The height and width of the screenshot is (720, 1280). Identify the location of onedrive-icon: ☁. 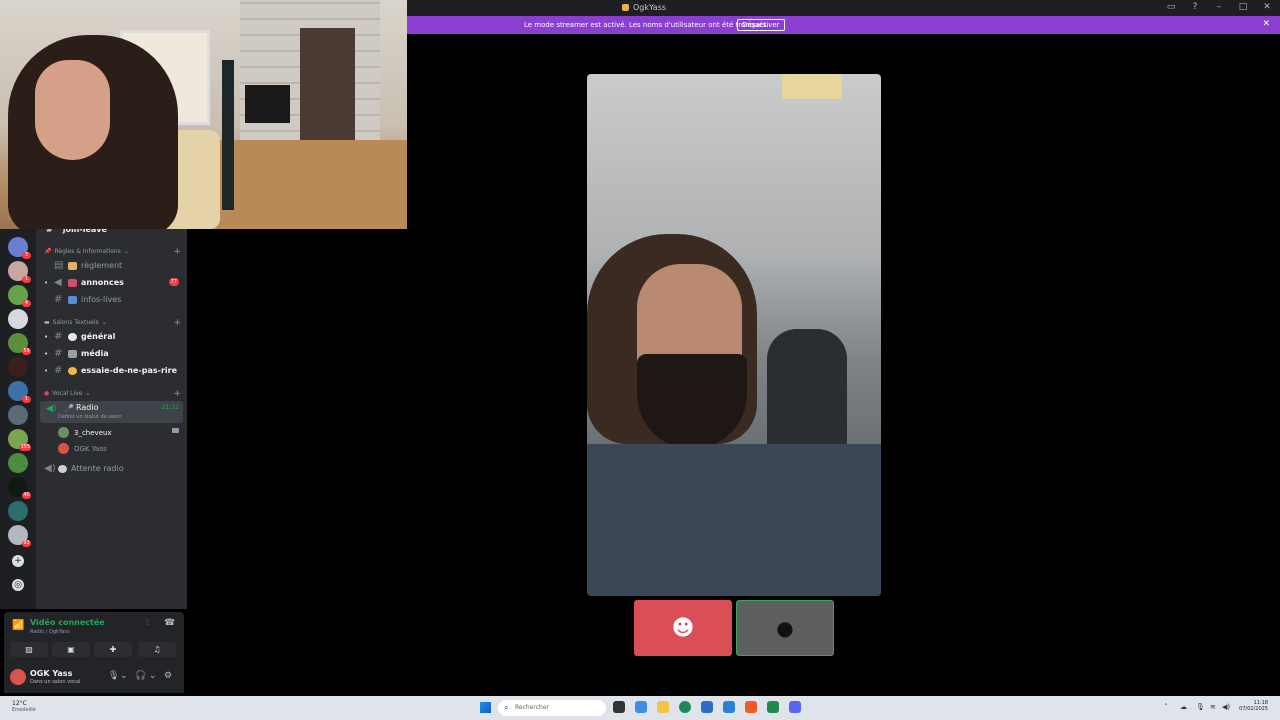
(1183, 707).